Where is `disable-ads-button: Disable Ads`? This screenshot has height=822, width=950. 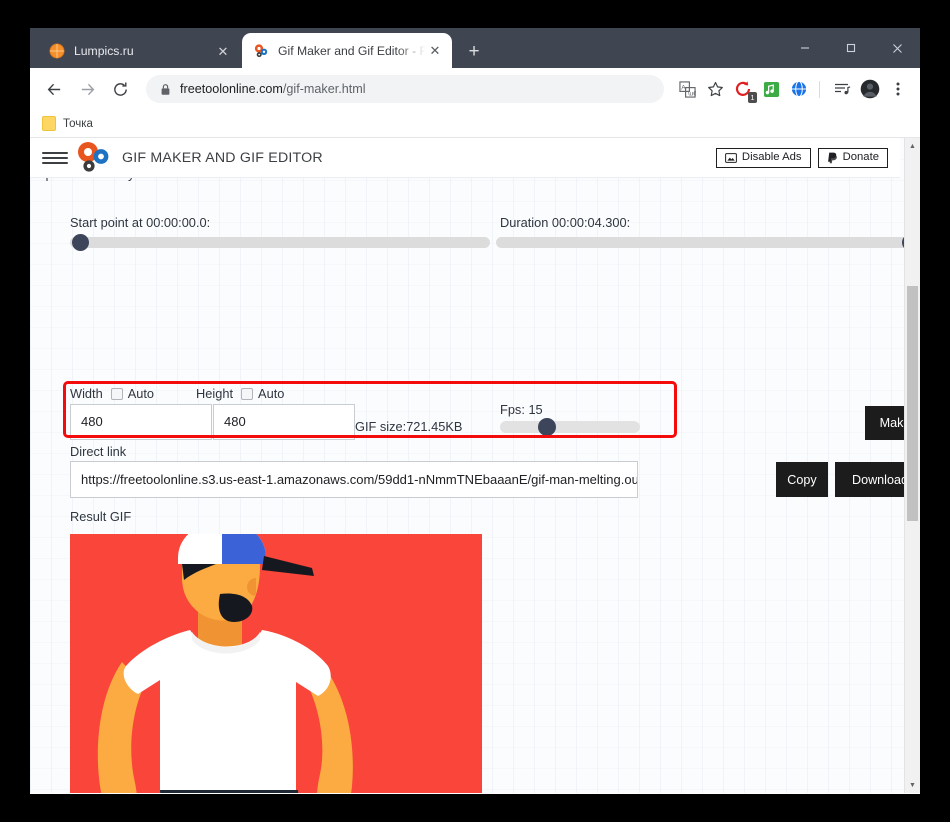 disable-ads-button: Disable Ads is located at coordinates (763, 157).